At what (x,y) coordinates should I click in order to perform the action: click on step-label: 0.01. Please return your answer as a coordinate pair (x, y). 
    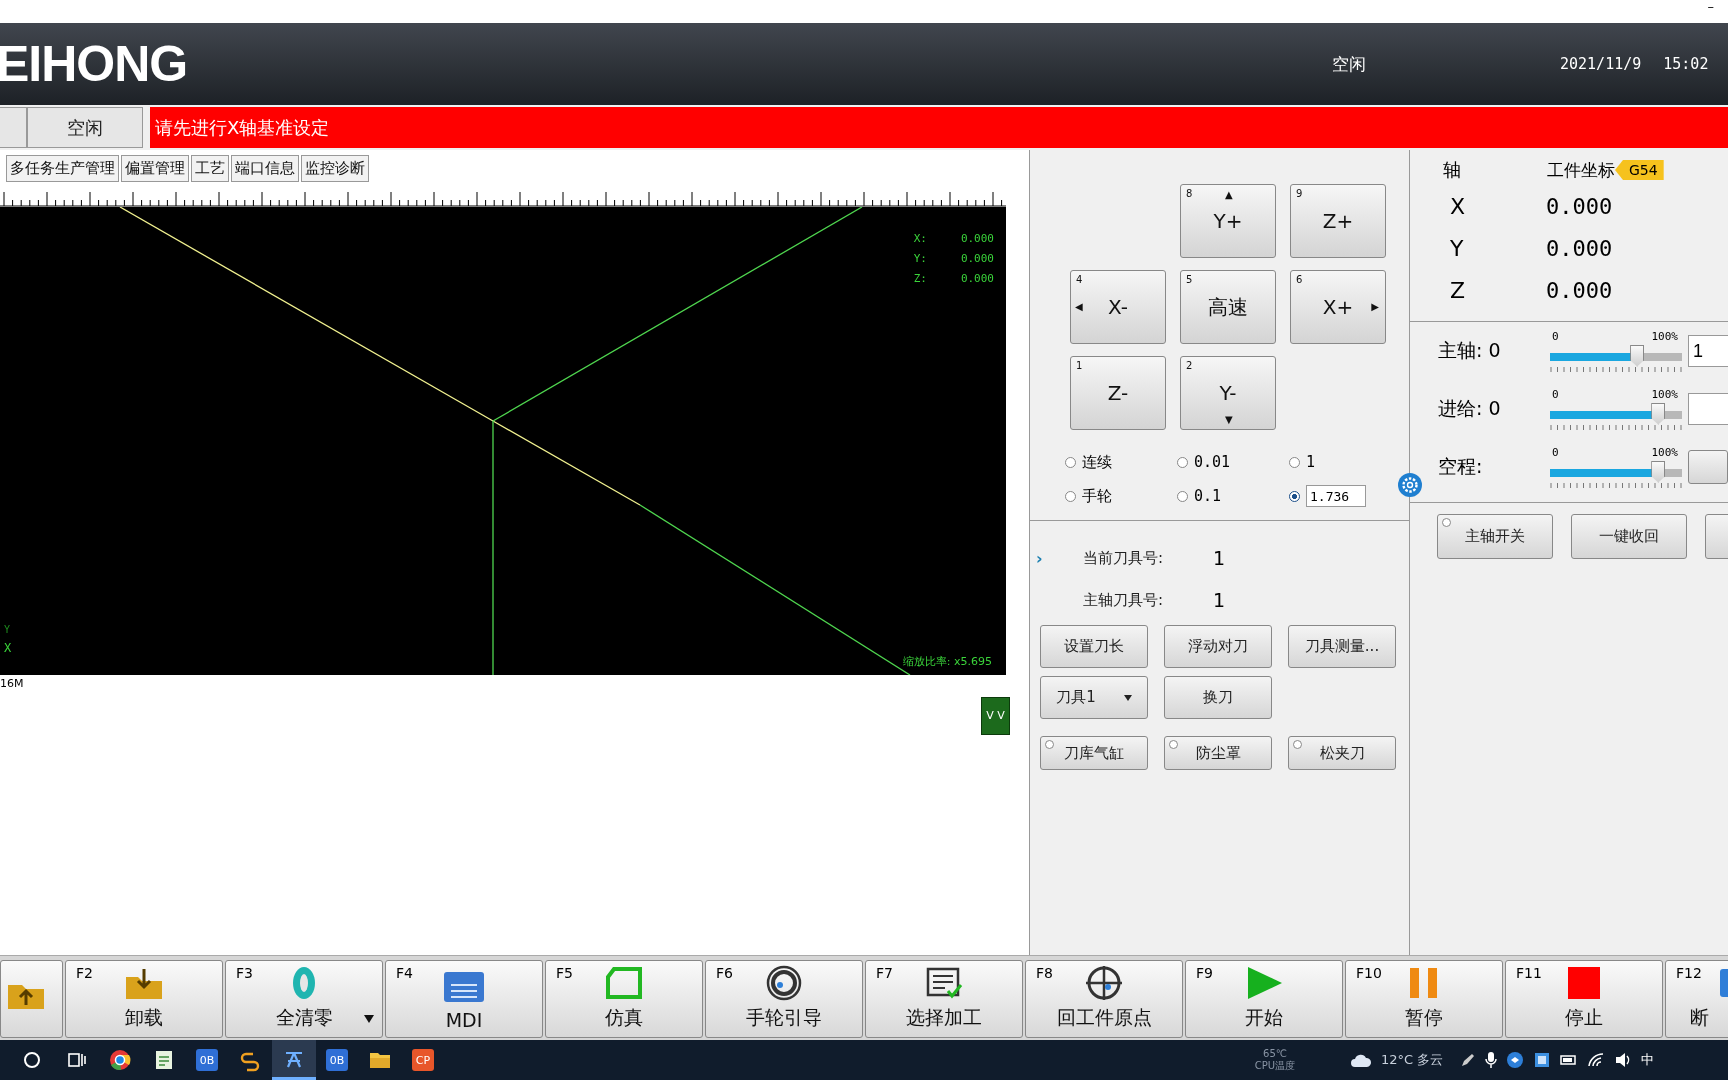
    Looking at the image, I should click on (1212, 462).